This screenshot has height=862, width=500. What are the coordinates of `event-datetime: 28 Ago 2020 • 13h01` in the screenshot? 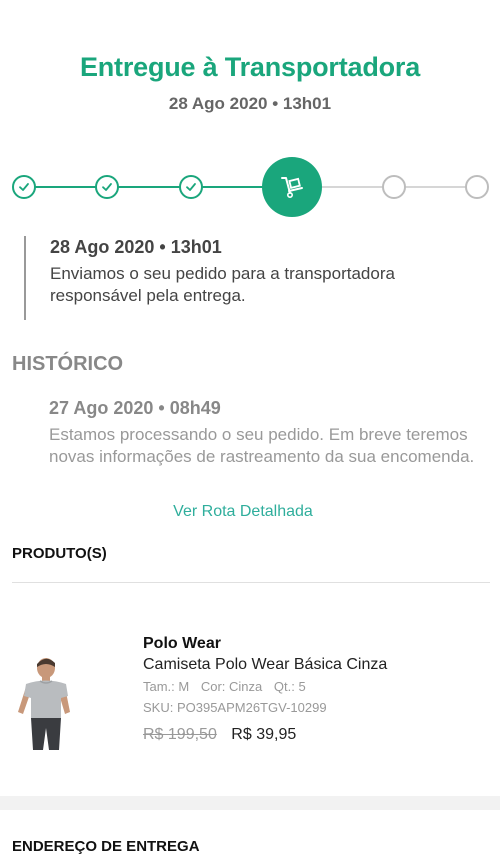 It's located at (136, 247).